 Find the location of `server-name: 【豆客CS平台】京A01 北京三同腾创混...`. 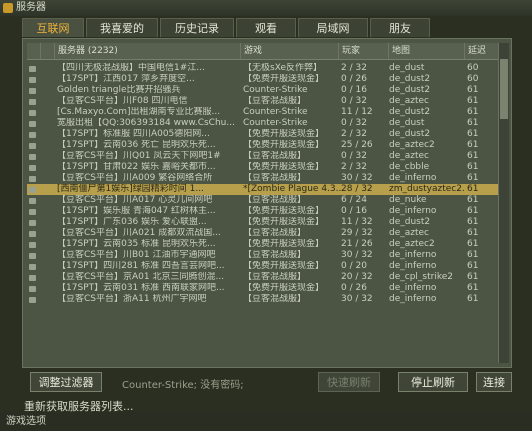

server-name: 【豆客CS平台】京A01 北京三同腾创混... is located at coordinates (141, 277).